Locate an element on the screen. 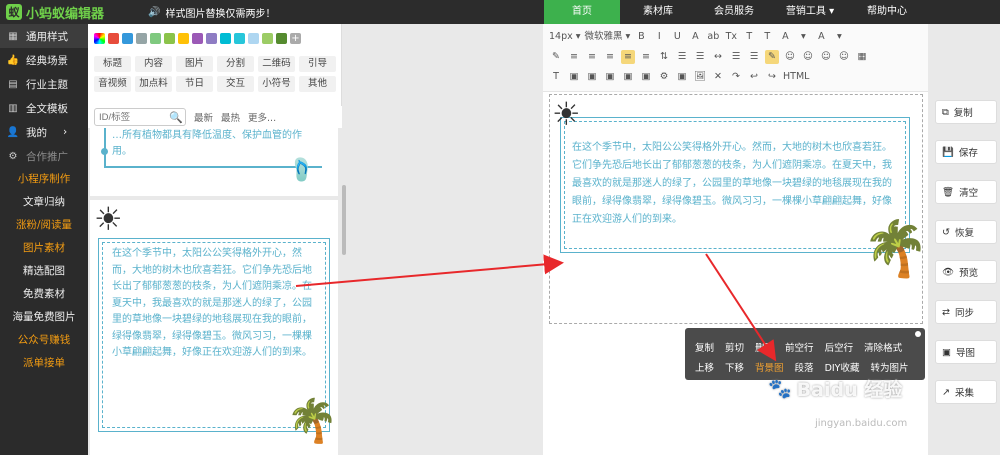 Image resolution: width=1000 pixels, height=455 pixels. sidebar-link: 文章归纳 is located at coordinates (44, 202).